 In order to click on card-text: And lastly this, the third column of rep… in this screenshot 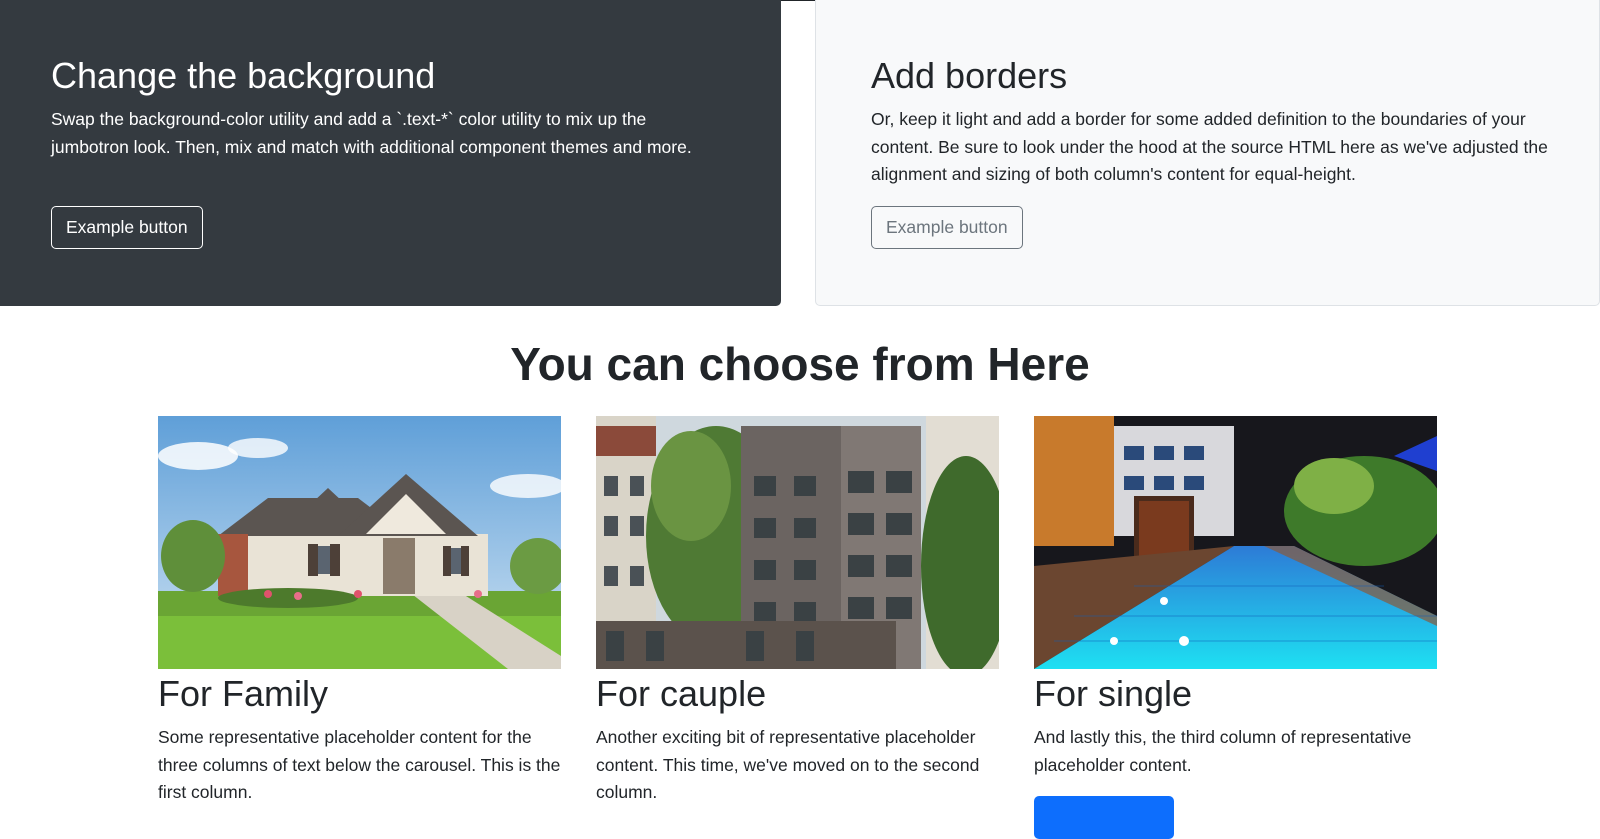, I will do `click(1223, 751)`.